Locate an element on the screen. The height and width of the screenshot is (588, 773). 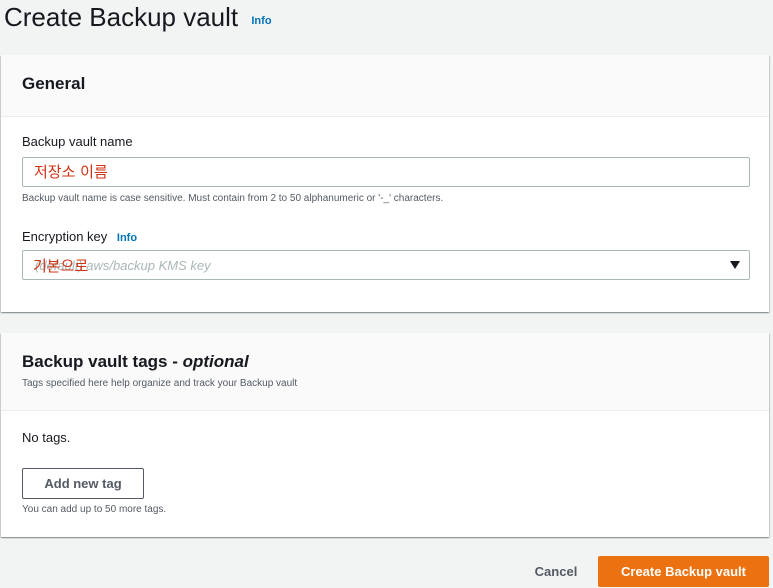
tags-title-optional: optional is located at coordinates (215, 361).